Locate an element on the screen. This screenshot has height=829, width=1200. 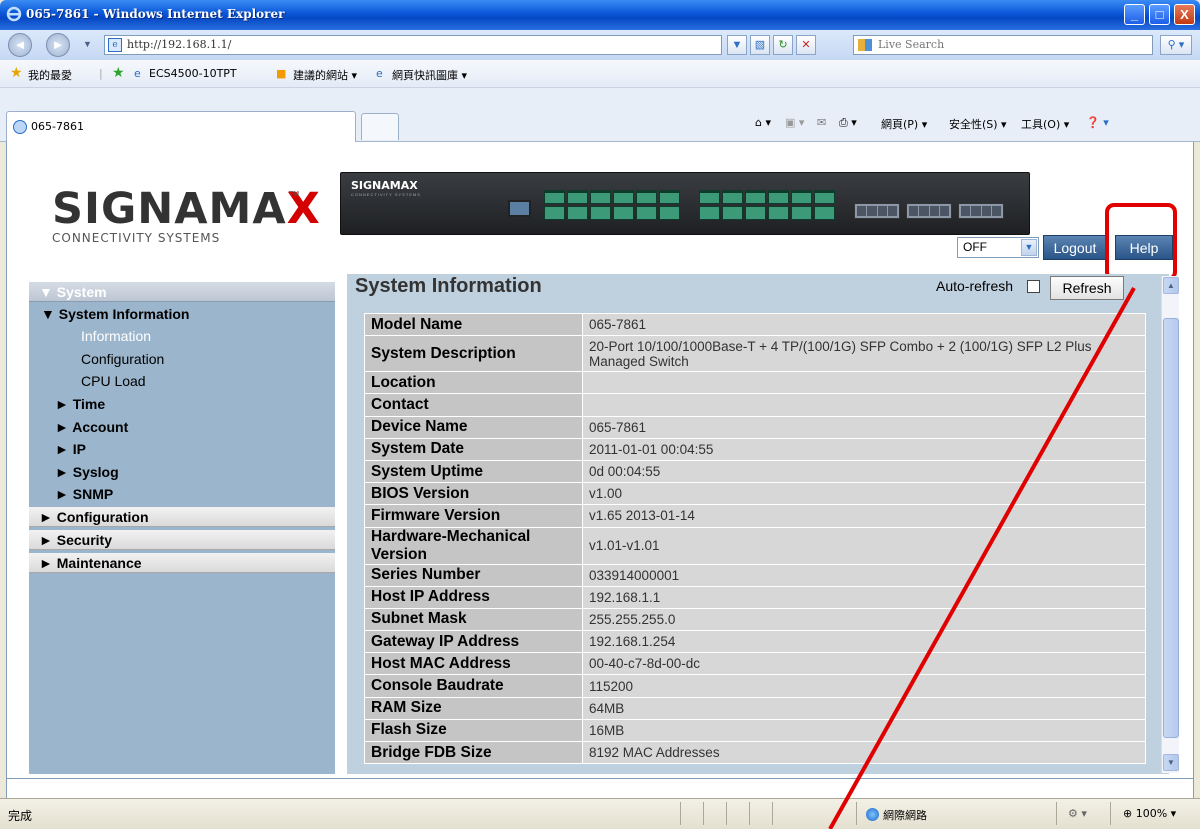
row-value: 065-7861 is located at coordinates (864, 324).